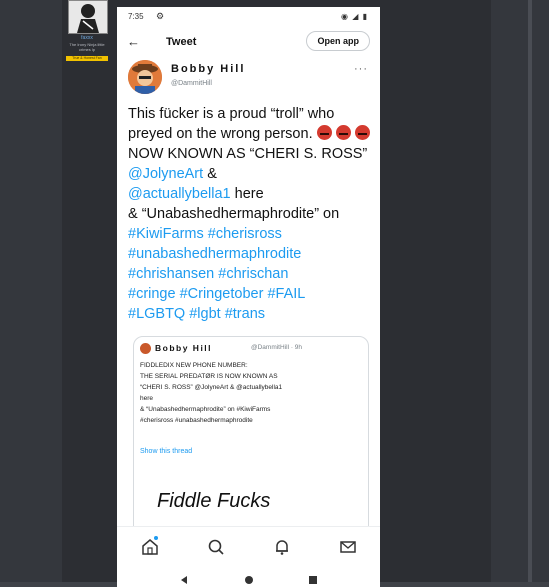  What do you see at coordinates (136, 16) in the screenshot?
I see `status-time: 7:35` at bounding box center [136, 16].